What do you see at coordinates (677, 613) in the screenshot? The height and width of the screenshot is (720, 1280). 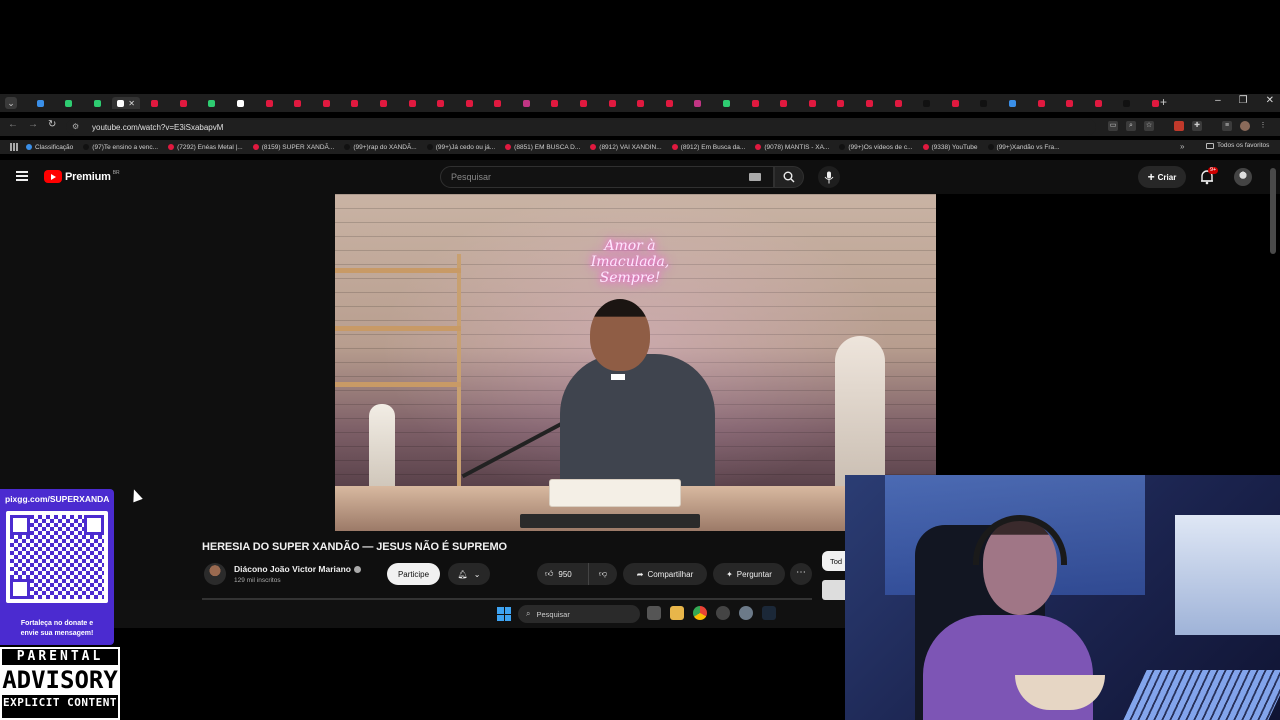 I see `file-explorer-icon` at bounding box center [677, 613].